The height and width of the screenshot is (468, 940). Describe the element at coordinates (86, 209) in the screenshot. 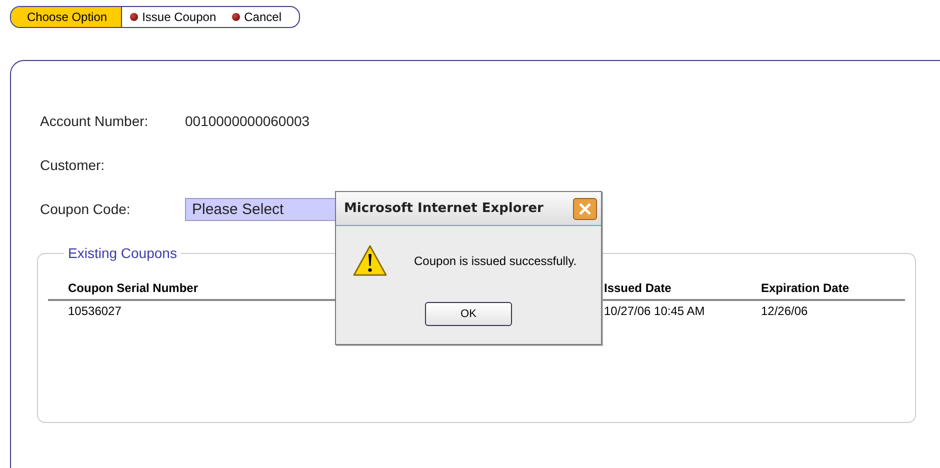

I see `field-label: Coupon Code:` at that location.